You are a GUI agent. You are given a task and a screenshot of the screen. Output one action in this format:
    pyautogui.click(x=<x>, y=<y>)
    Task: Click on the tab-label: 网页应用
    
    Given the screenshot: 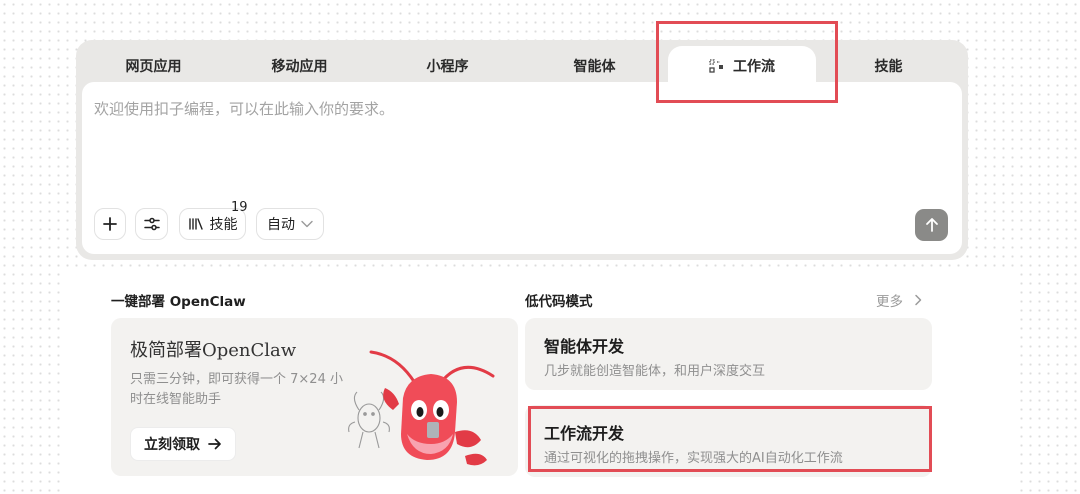 What is the action you would take?
    pyautogui.click(x=153, y=67)
    